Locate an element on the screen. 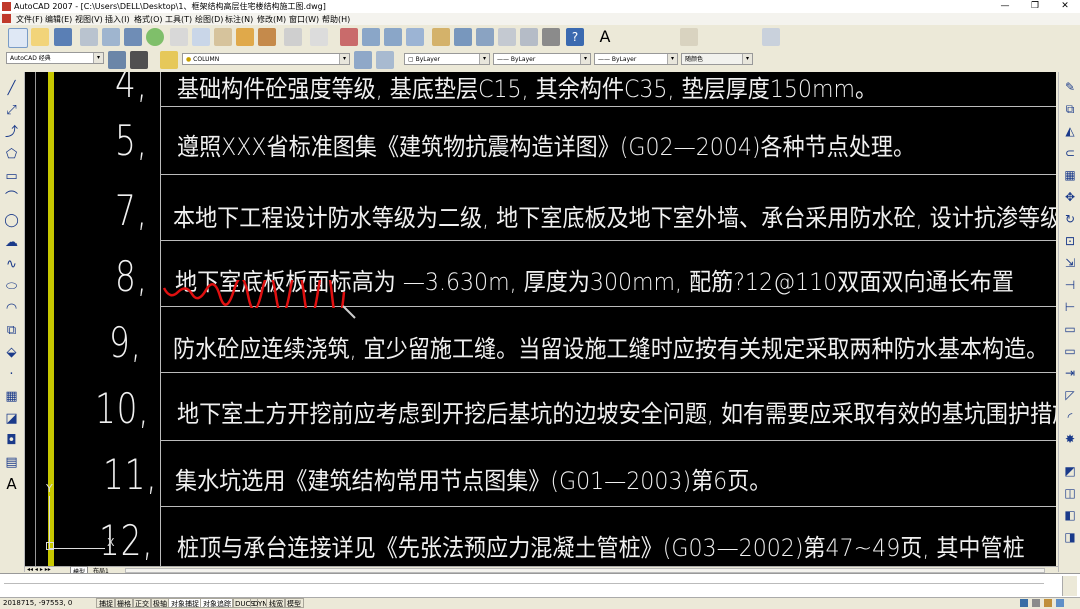 The image size is (1080, 609). open-icon is located at coordinates (40, 37).